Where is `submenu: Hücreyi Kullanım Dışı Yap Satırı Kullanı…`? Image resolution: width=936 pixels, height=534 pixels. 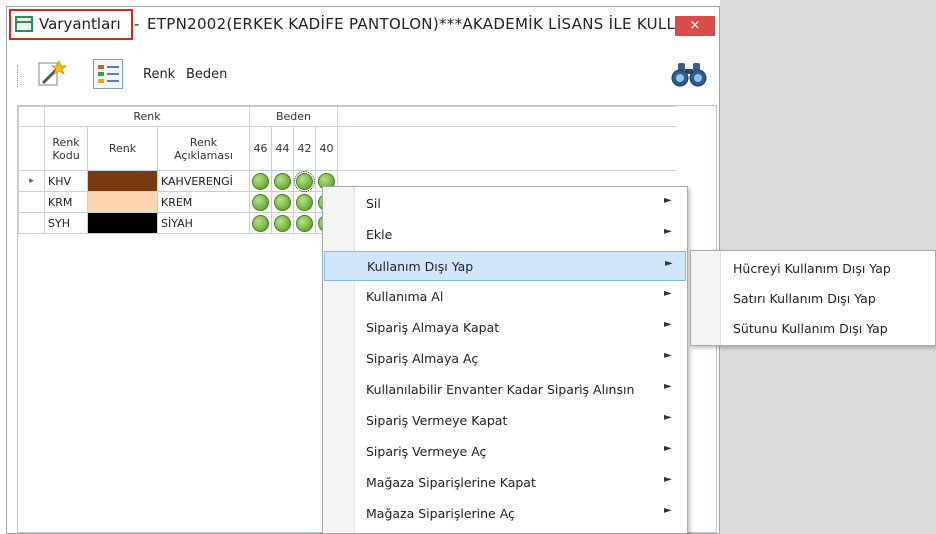 submenu: Hücreyi Kullanım Dışı Yap Satırı Kullanı… is located at coordinates (813, 298).